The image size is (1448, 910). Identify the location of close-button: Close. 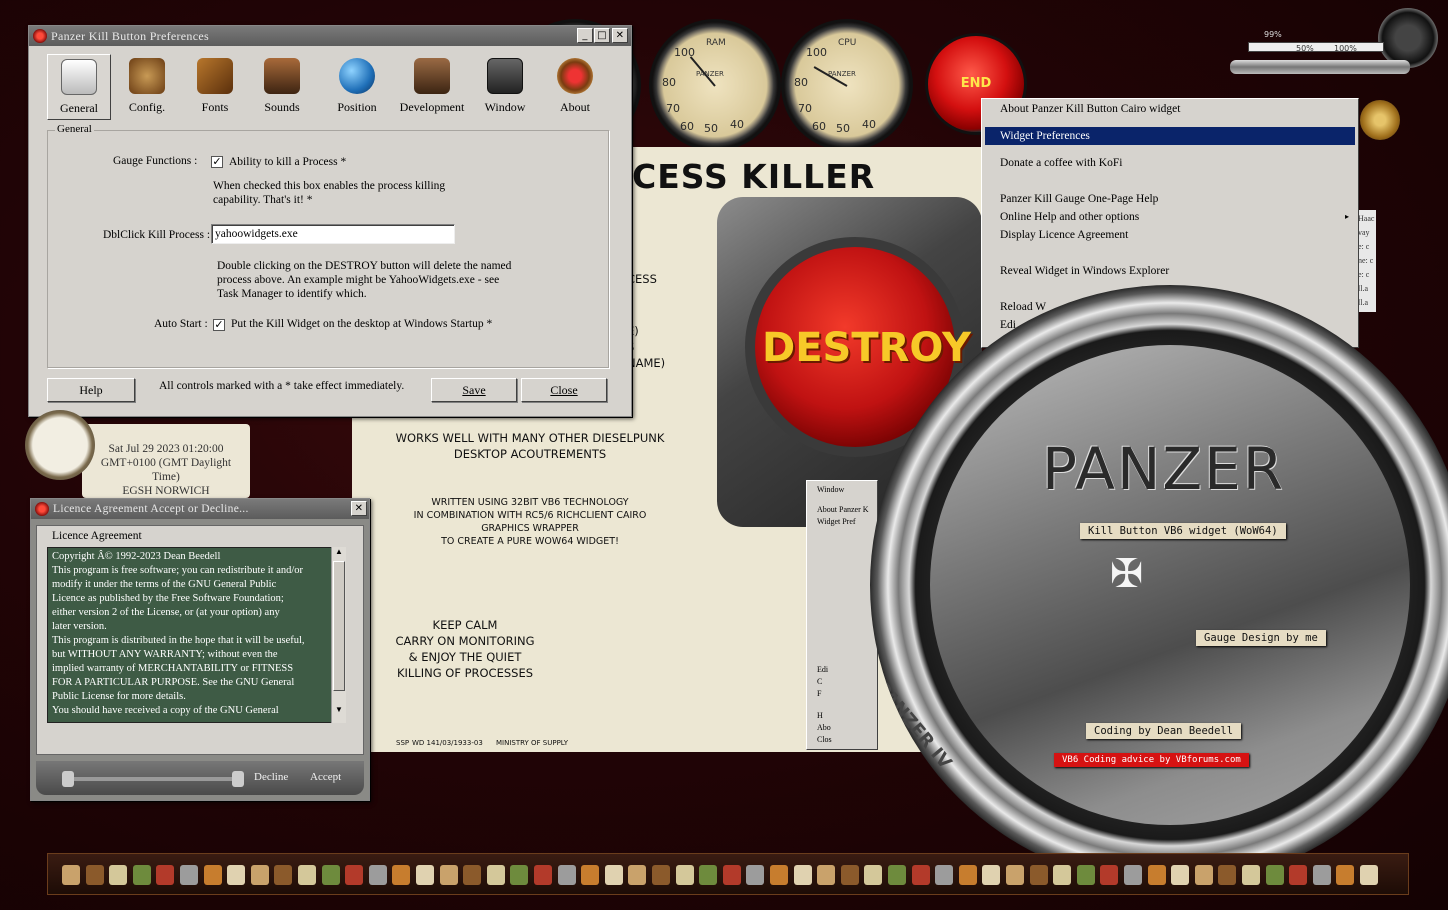
(564, 390).